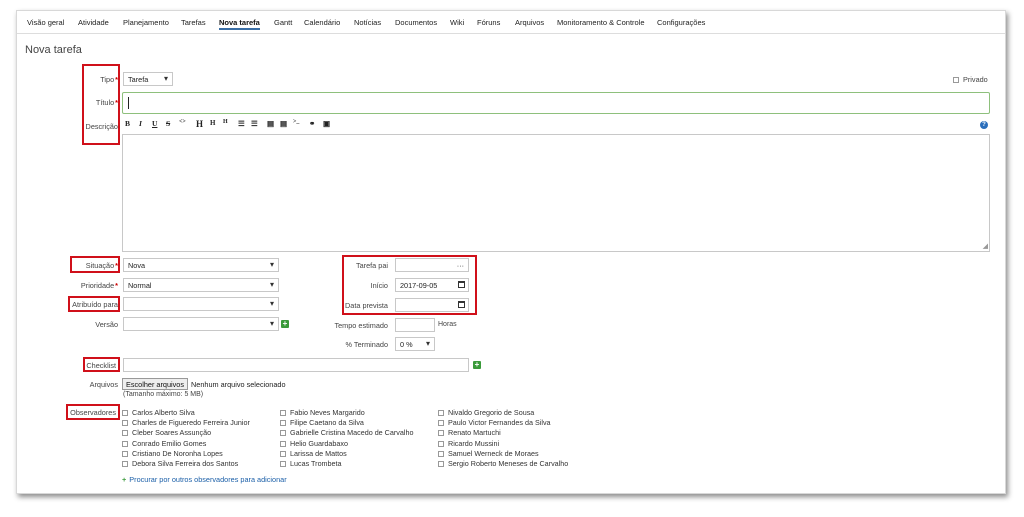 The image size is (1024, 517). Describe the element at coordinates (296, 122) in the screenshot. I see `pre-button: >_` at that location.